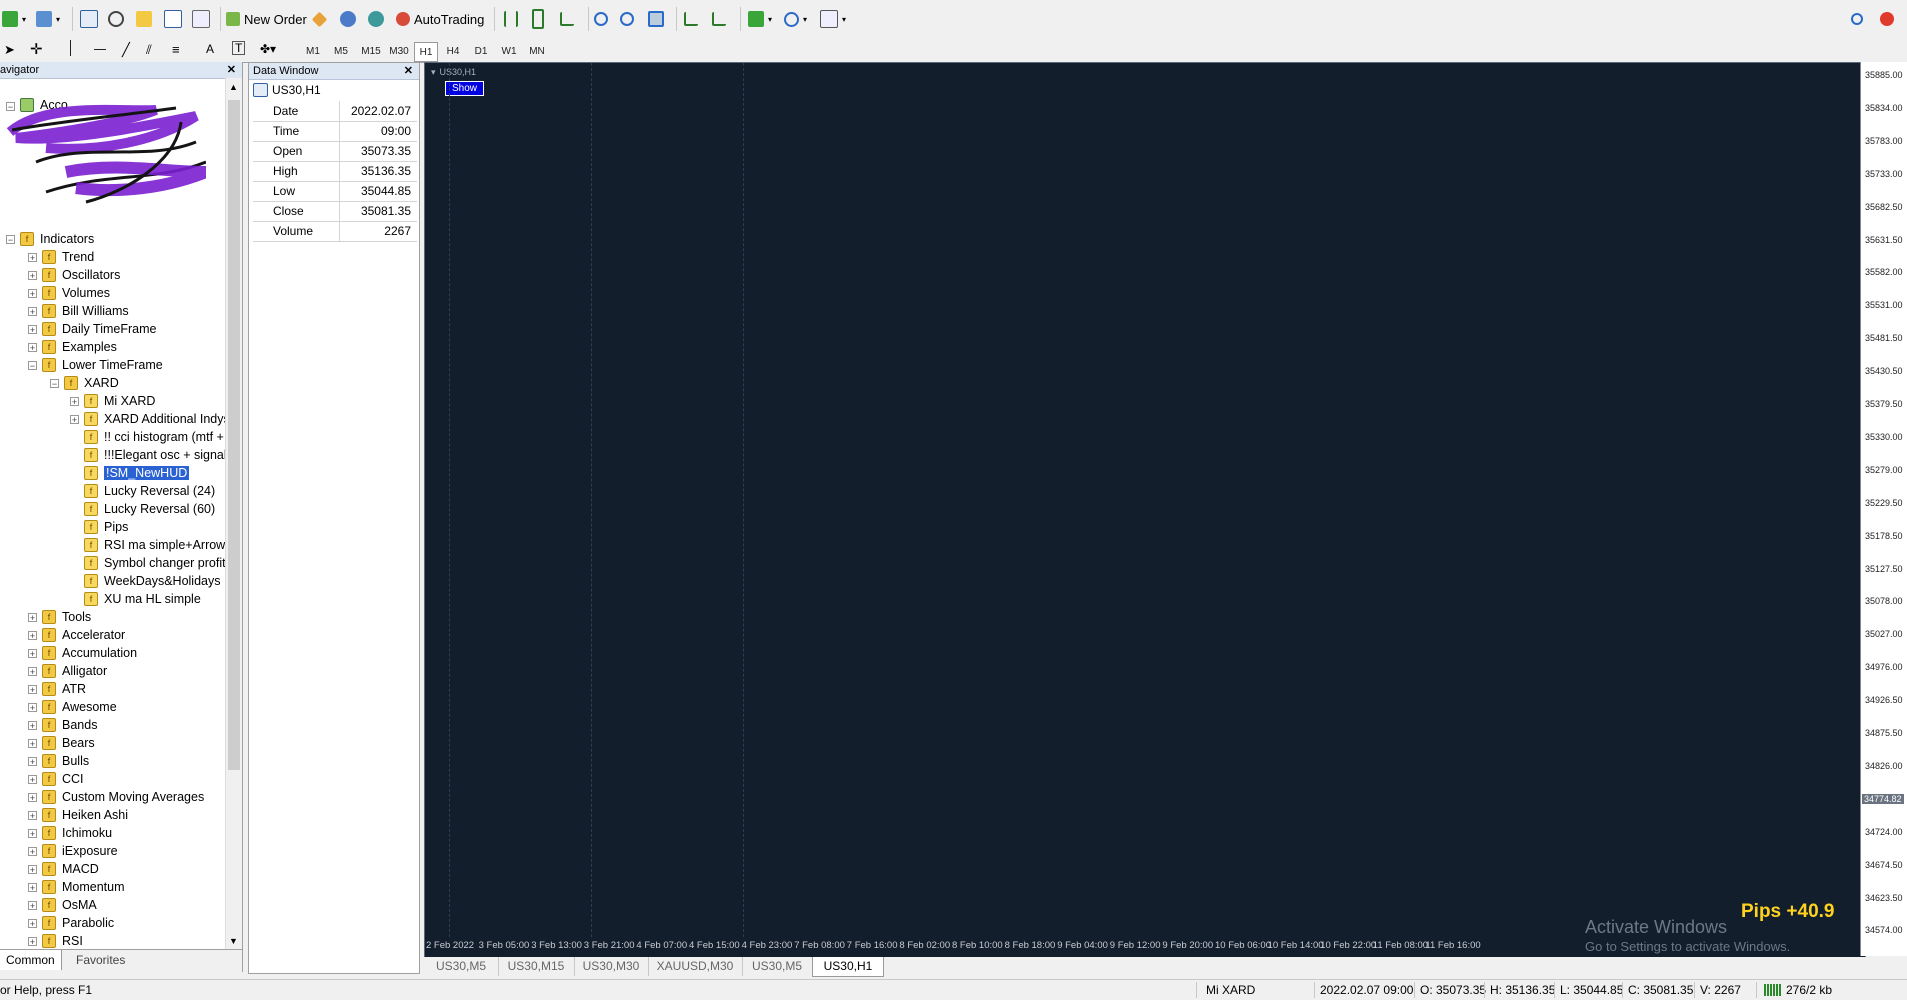 Image resolution: width=1907 pixels, height=1000 pixels. Describe the element at coordinates (74, 671) in the screenshot. I see `nav-item: f Alligator` at that location.